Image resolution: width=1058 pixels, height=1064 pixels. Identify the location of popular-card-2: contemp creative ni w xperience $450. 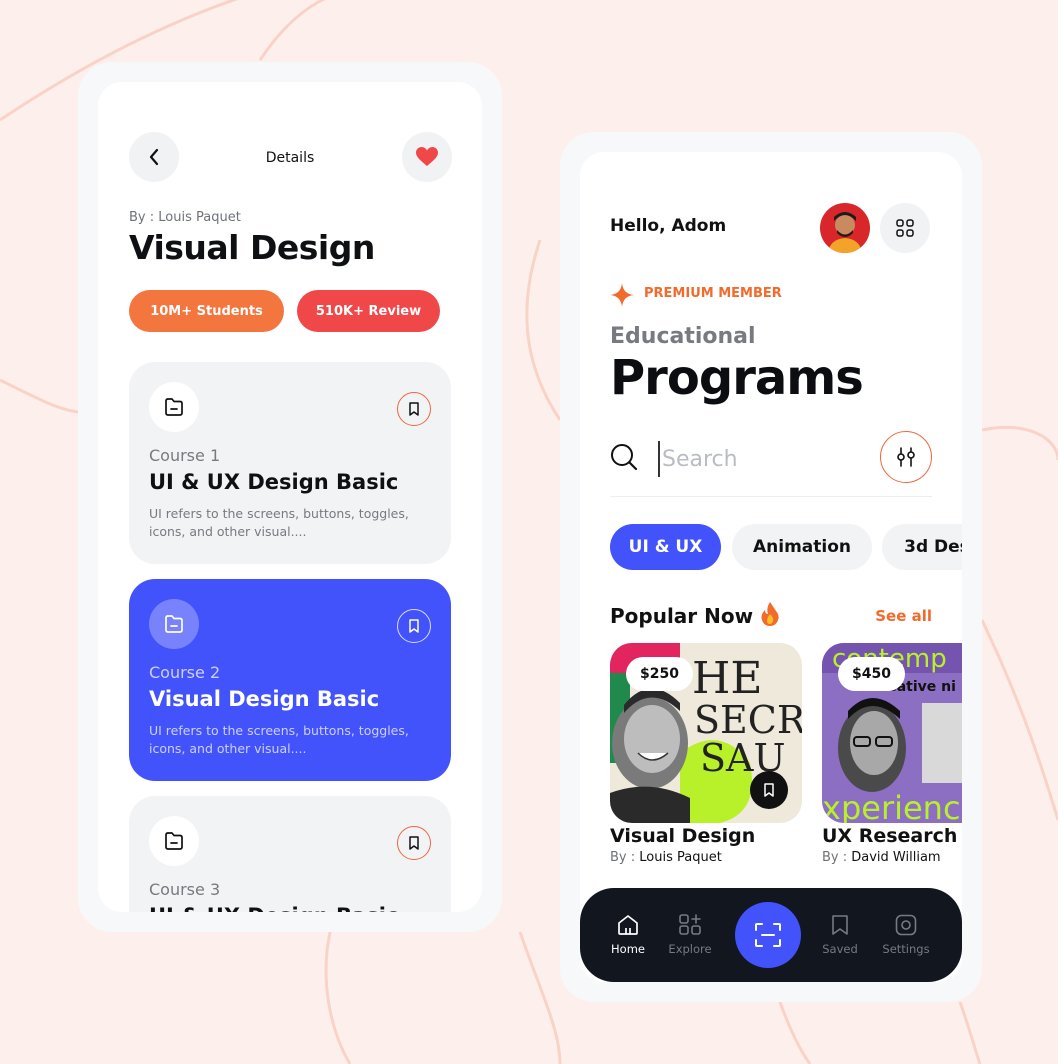
(892, 733).